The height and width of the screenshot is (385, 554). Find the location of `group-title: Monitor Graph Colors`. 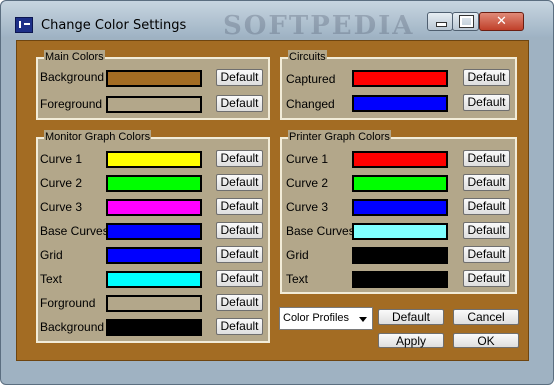

group-title: Monitor Graph Colors is located at coordinates (98, 137).